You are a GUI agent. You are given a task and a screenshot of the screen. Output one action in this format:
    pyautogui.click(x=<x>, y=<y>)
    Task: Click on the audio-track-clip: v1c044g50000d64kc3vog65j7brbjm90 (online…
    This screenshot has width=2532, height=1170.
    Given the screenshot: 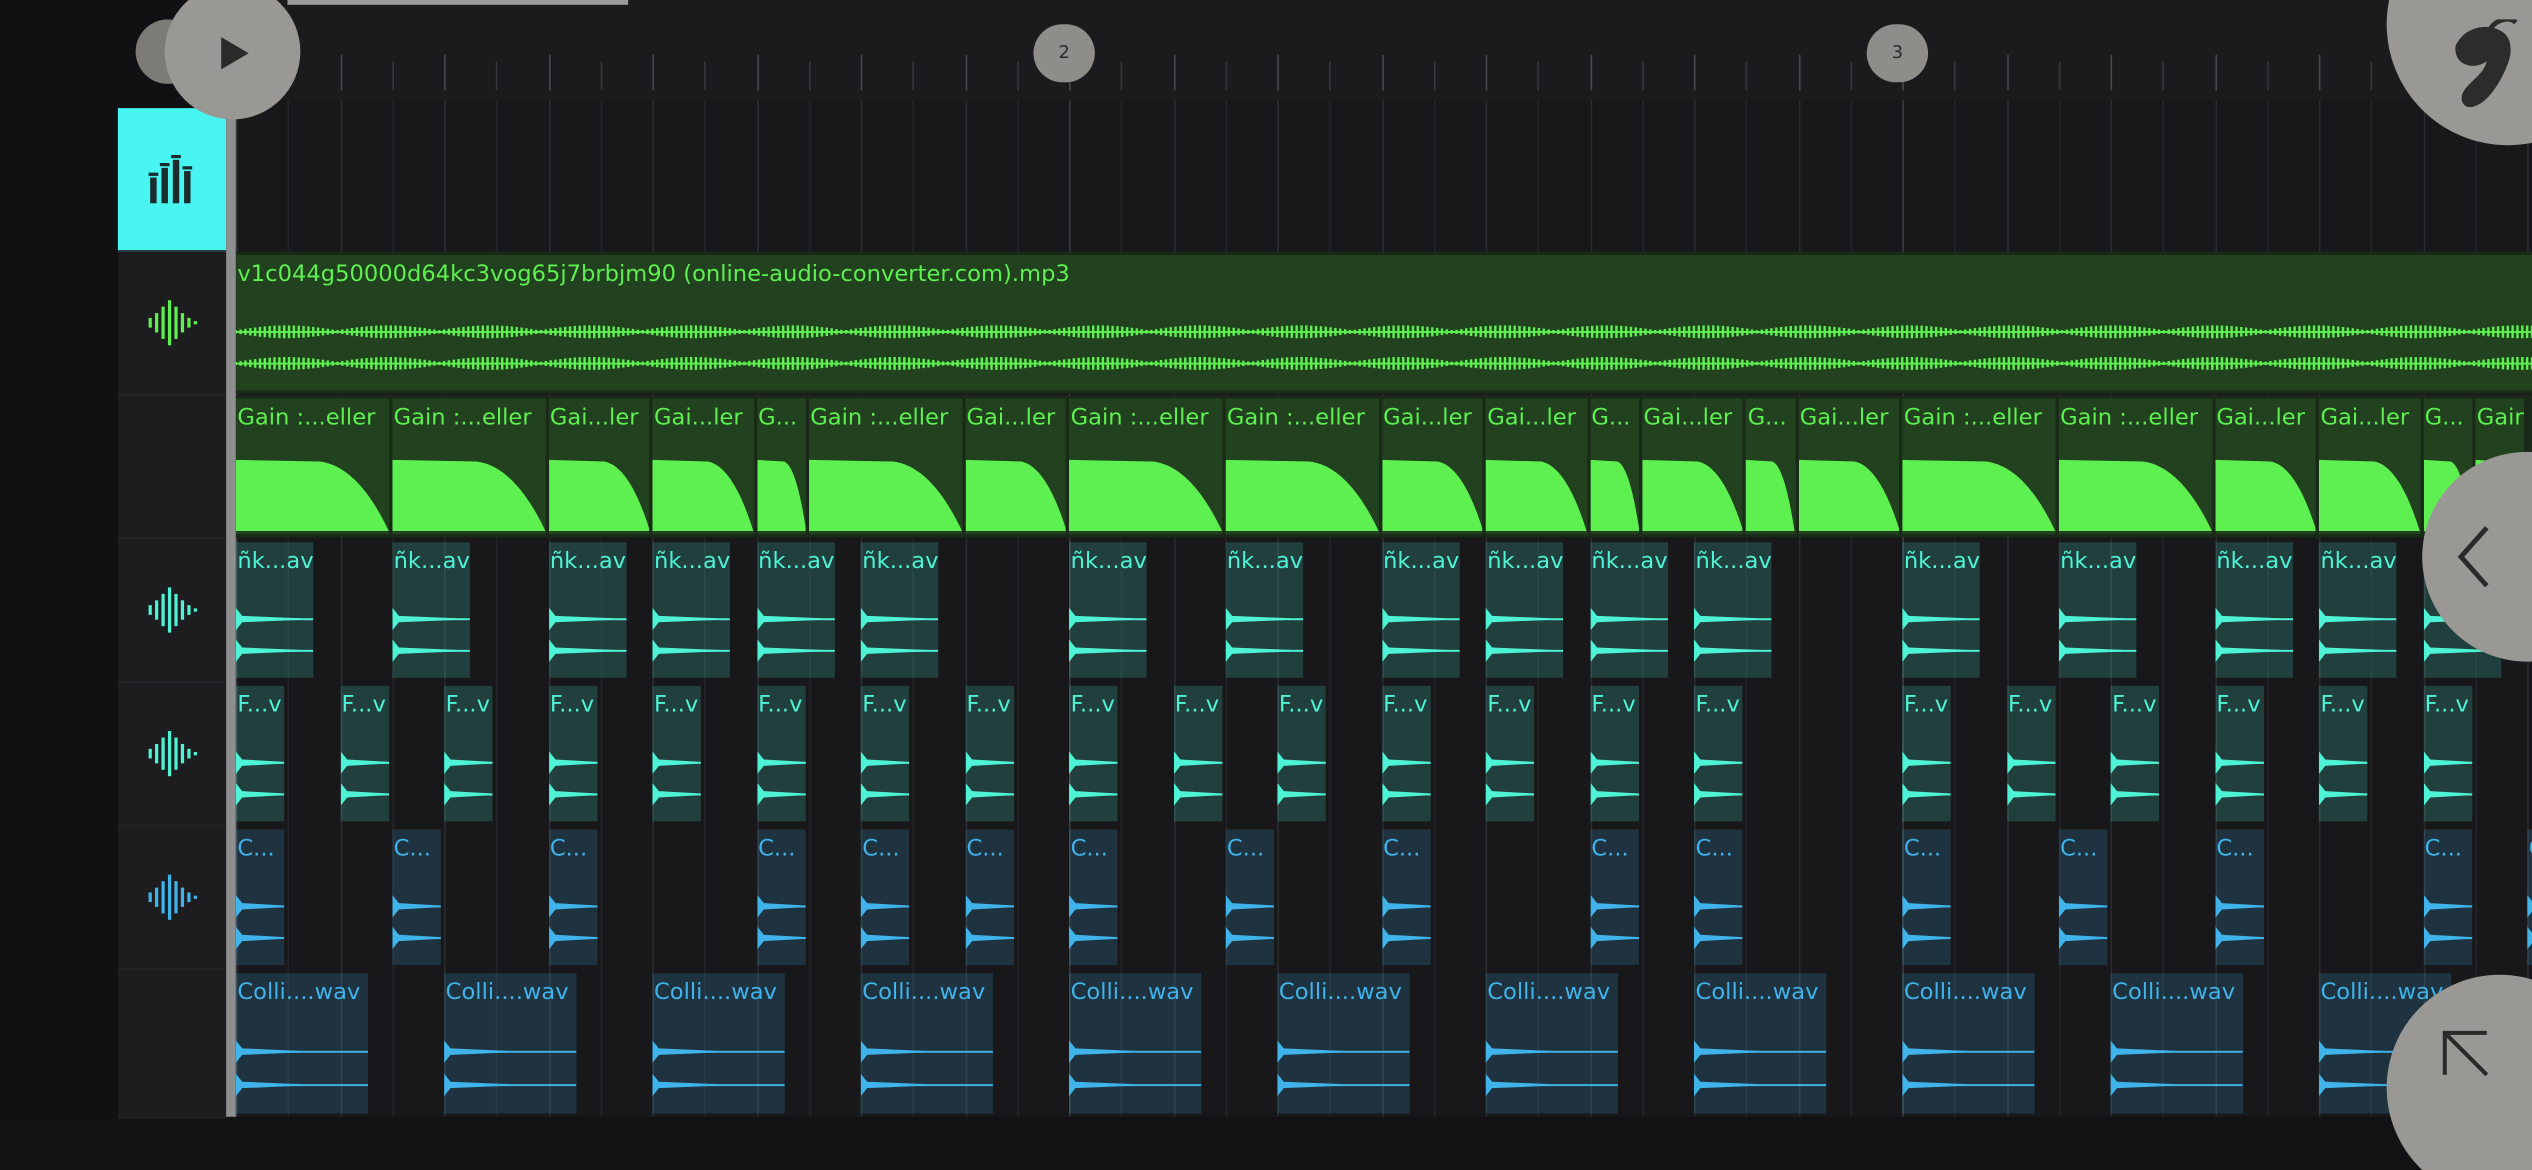 What is the action you would take?
    pyautogui.click(x=1383, y=322)
    